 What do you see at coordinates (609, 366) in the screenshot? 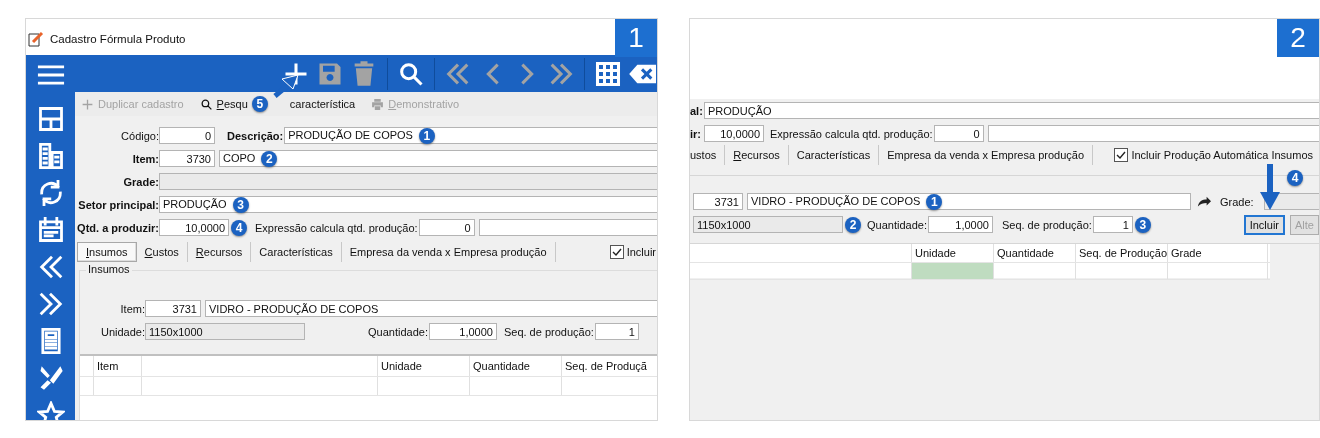
I see `column-header: Seq. de Produçã` at bounding box center [609, 366].